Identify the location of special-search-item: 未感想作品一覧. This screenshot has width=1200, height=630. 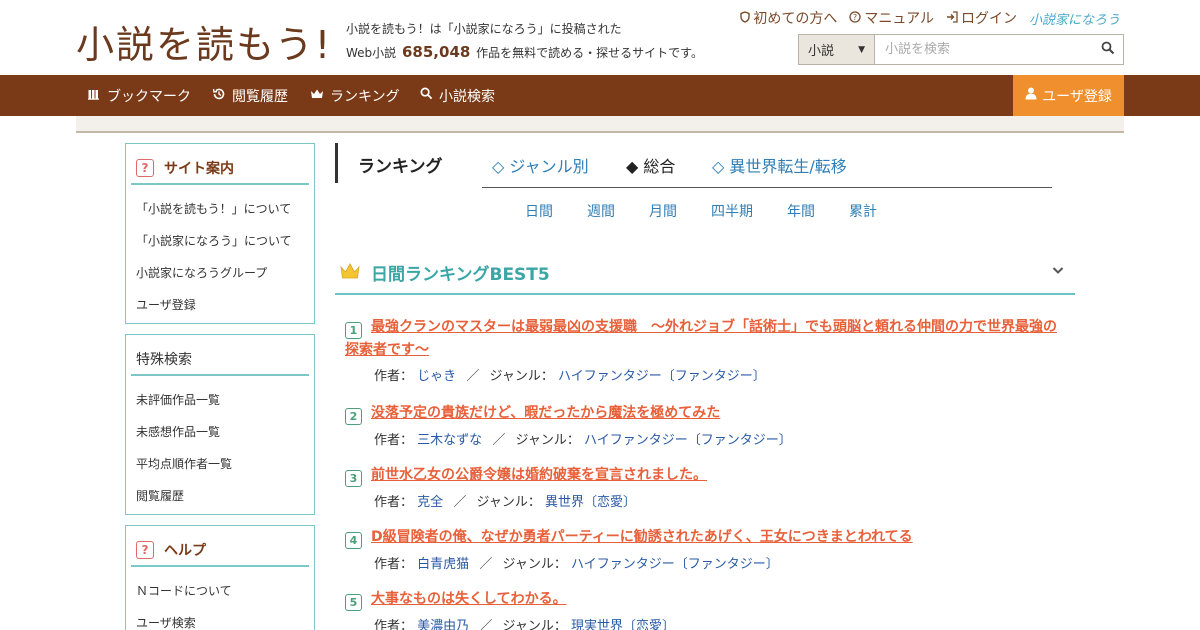
(220, 432).